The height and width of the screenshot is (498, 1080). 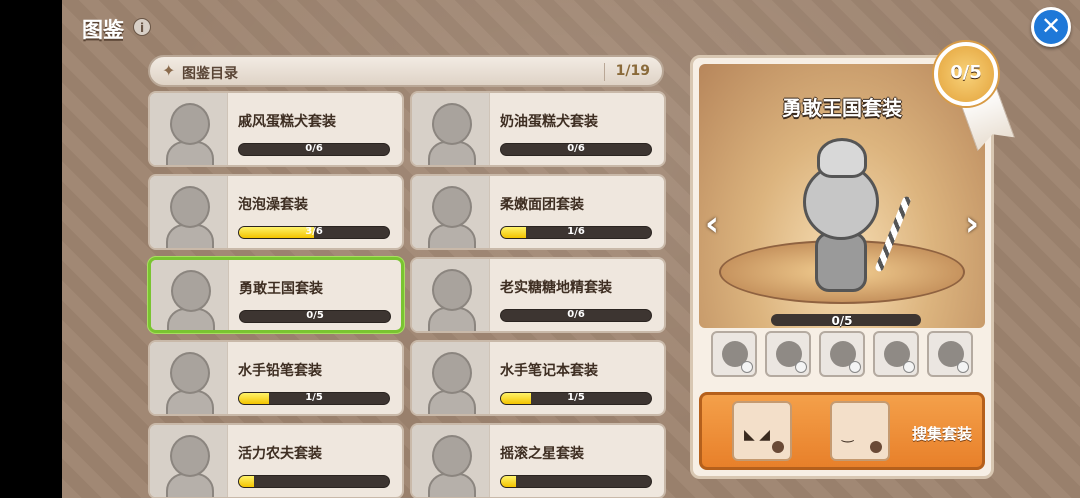 I want to click on eyes-icon: ◣ ◢, so click(x=757, y=435).